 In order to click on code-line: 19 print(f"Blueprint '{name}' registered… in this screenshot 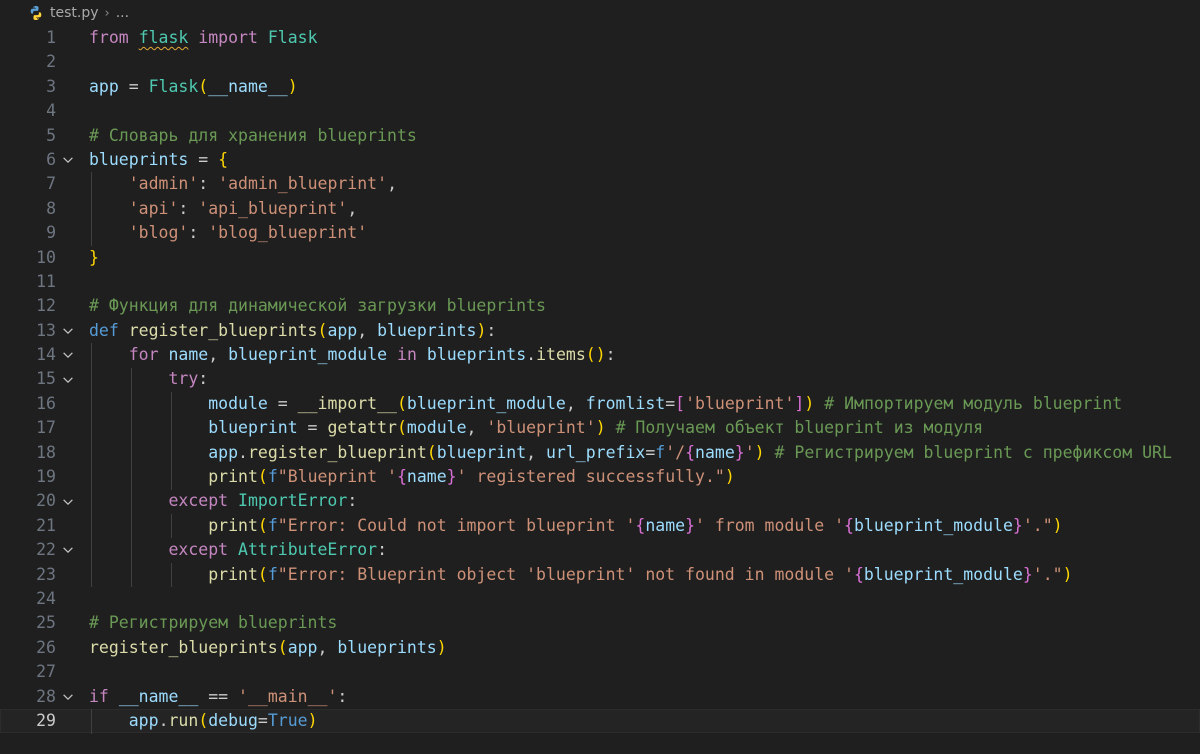, I will do `click(600, 477)`.